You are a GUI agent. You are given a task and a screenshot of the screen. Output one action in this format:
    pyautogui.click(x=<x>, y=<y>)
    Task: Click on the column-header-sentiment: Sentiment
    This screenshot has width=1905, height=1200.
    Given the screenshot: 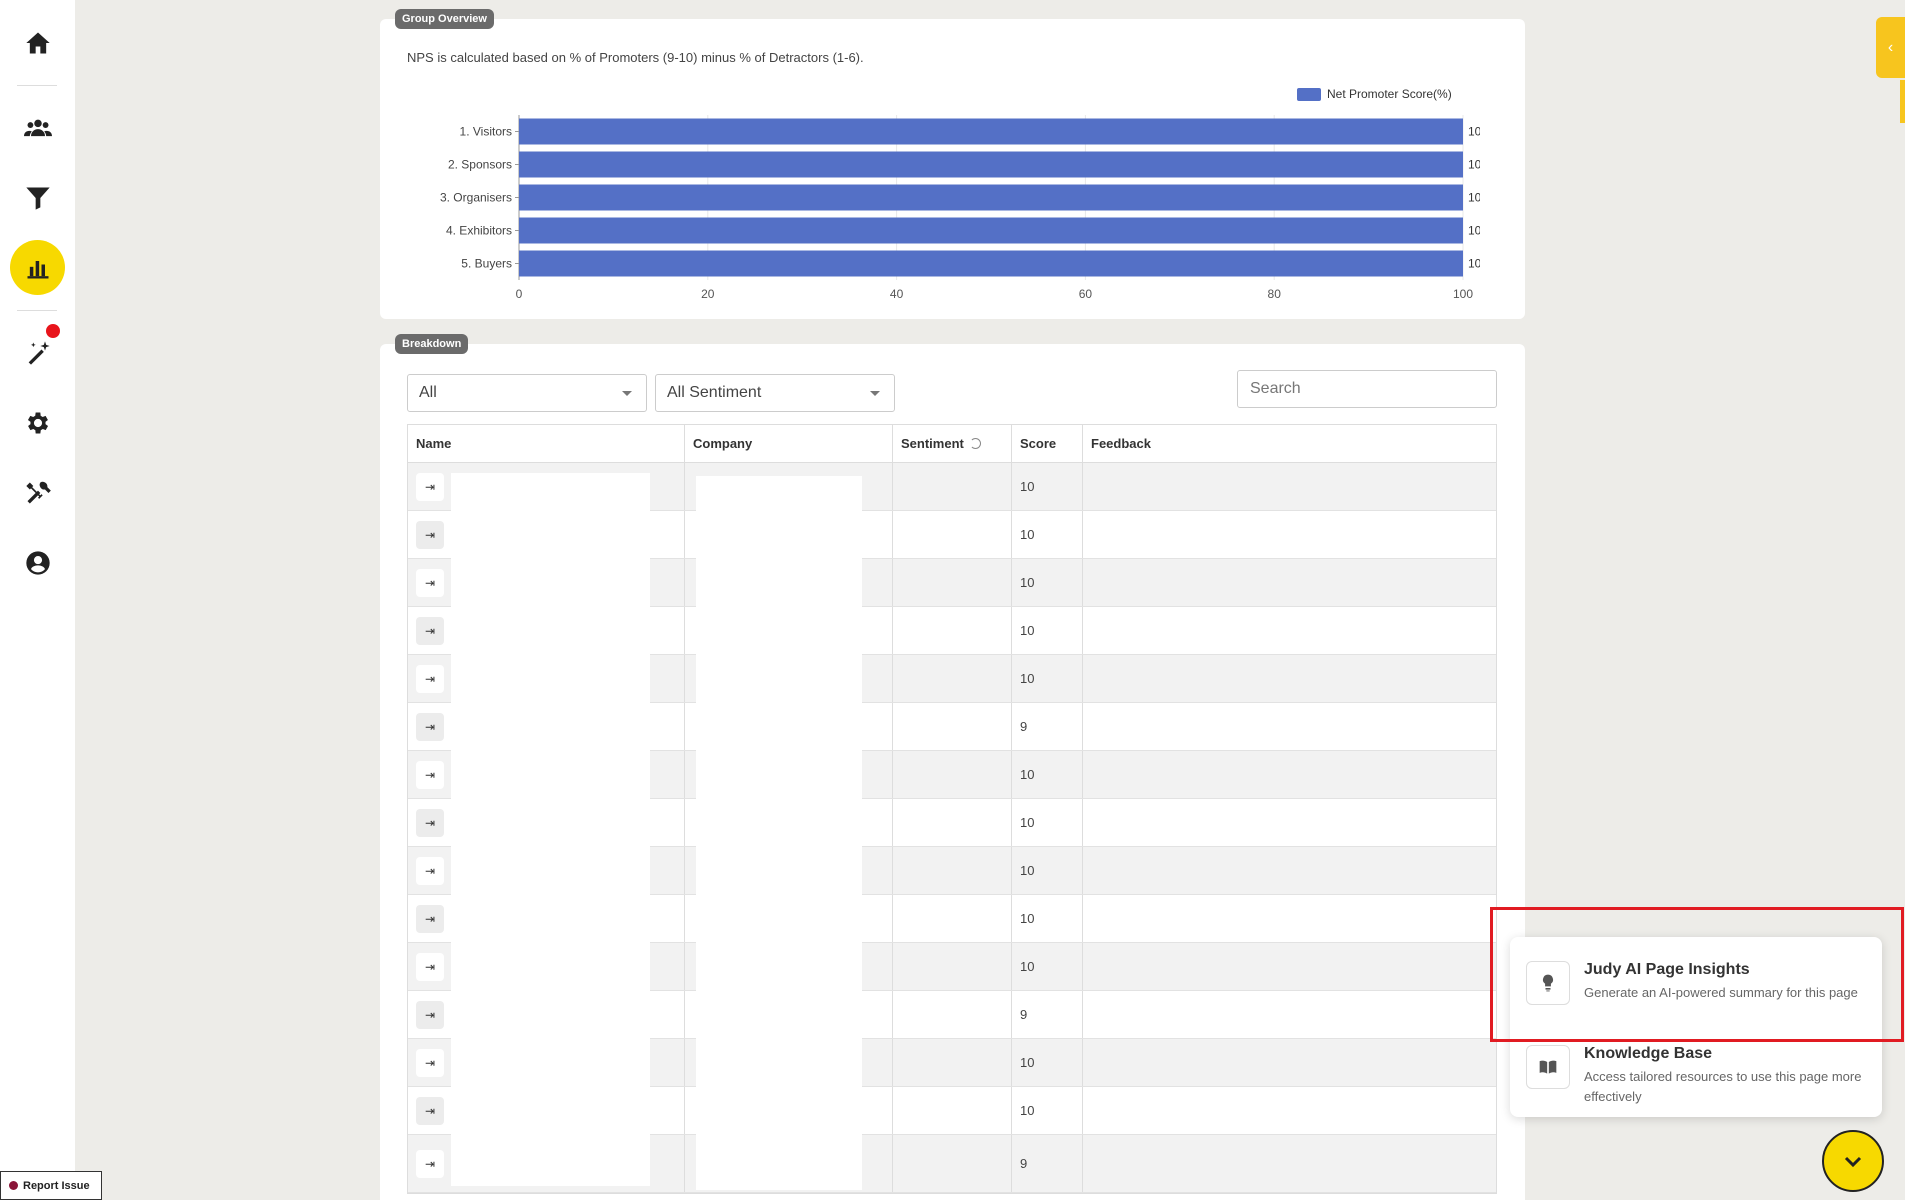 What is the action you would take?
    pyautogui.click(x=952, y=443)
    